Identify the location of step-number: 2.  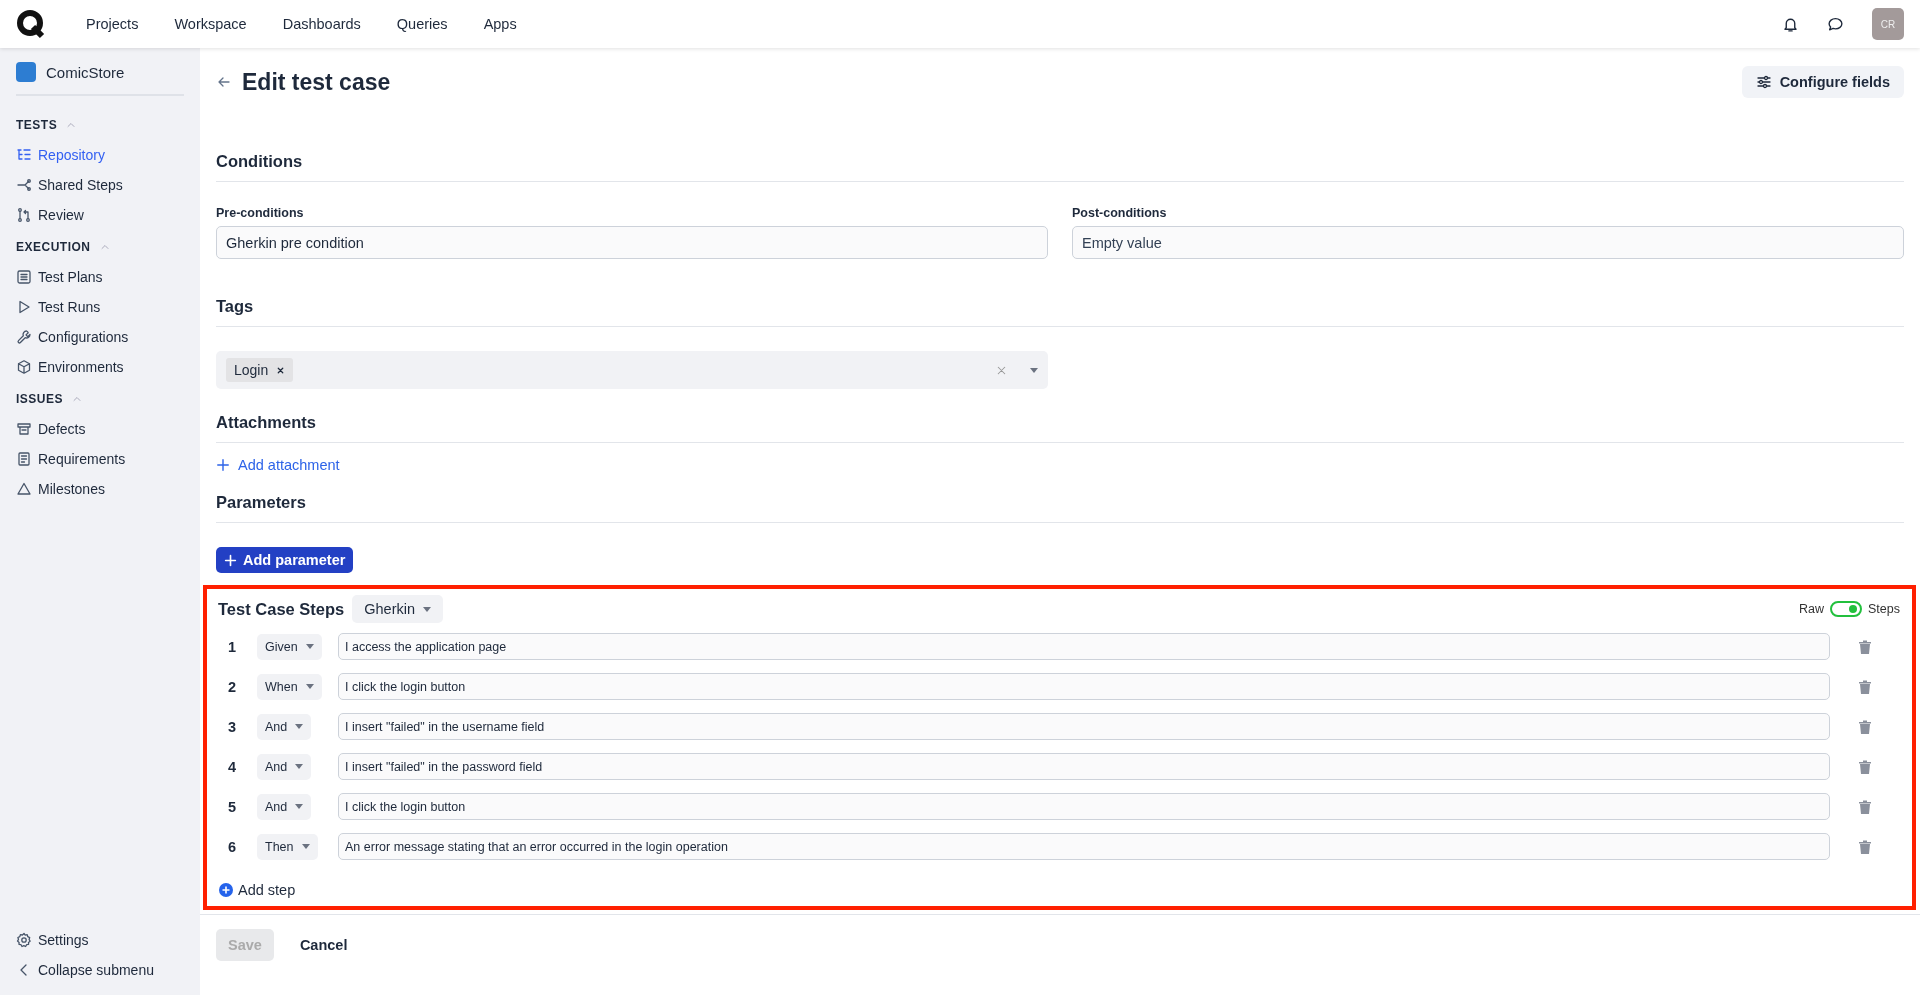
(232, 686).